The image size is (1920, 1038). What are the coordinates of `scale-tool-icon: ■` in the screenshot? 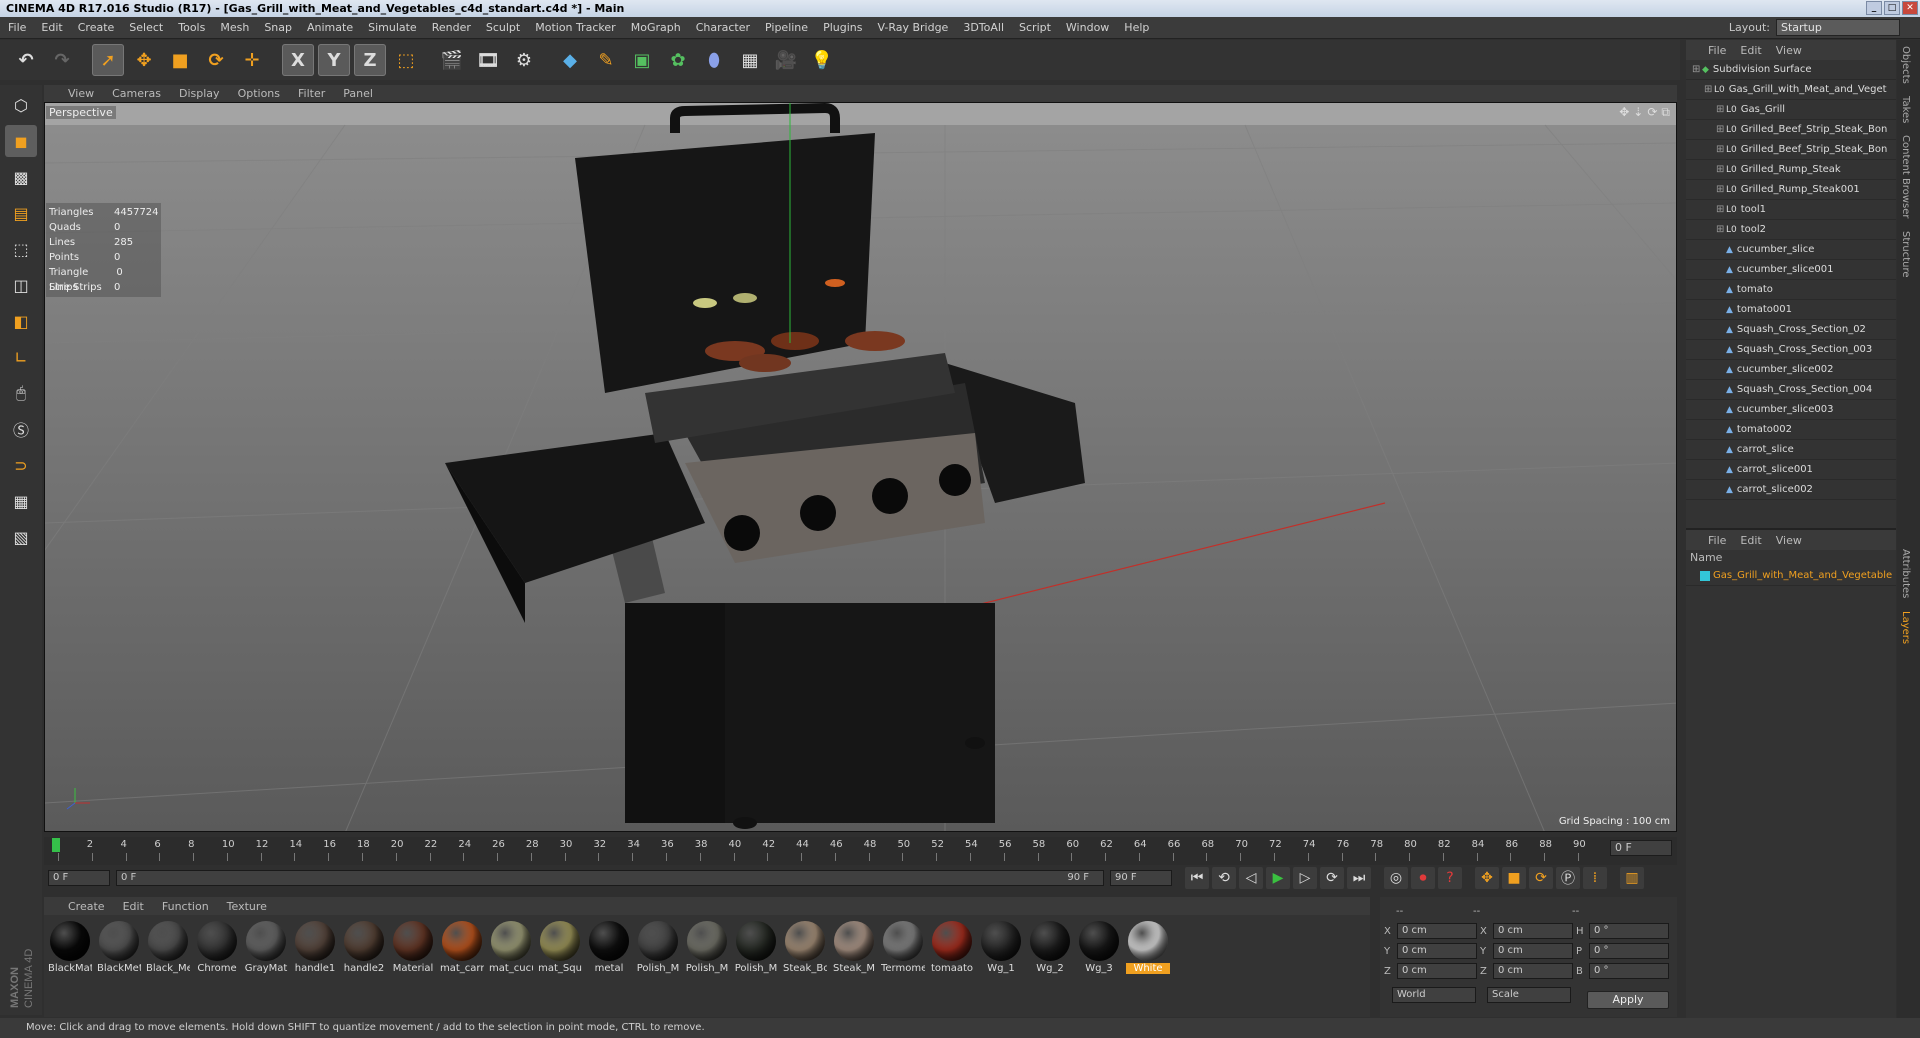 It's located at (180, 60).